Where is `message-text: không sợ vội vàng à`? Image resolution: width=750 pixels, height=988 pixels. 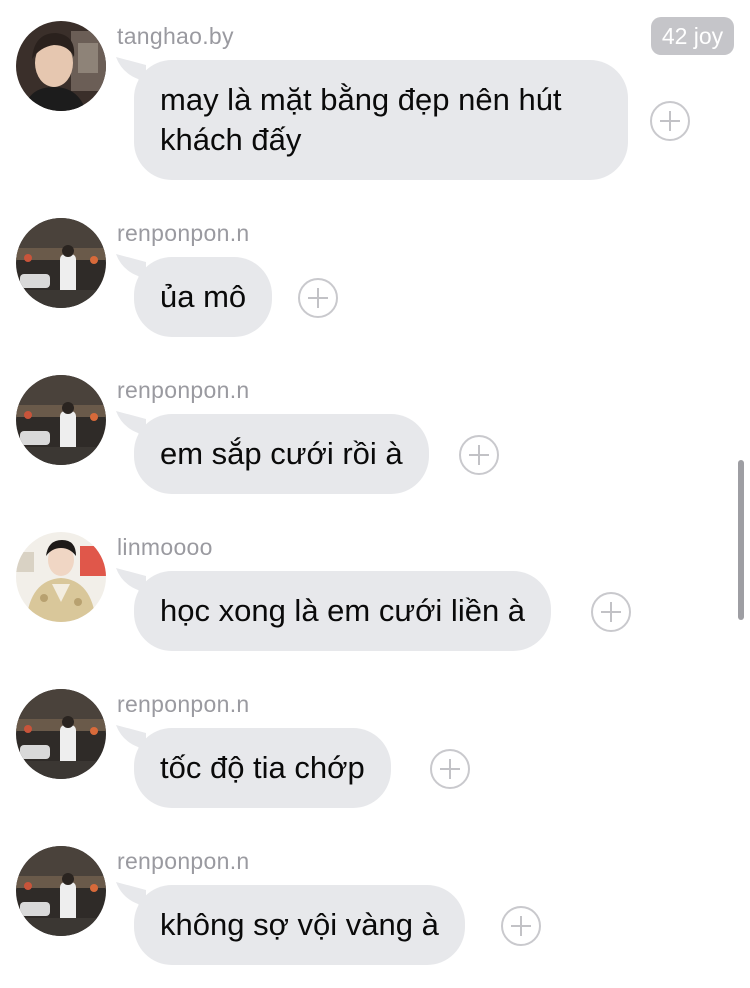
message-text: không sợ vội vàng à is located at coordinates (299, 924).